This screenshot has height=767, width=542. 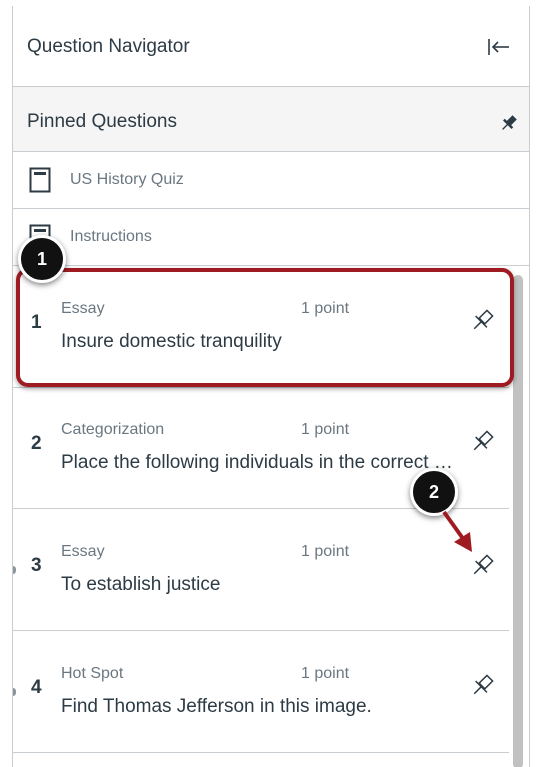 What do you see at coordinates (36, 565) in the screenshot?
I see `question-number: 3` at bounding box center [36, 565].